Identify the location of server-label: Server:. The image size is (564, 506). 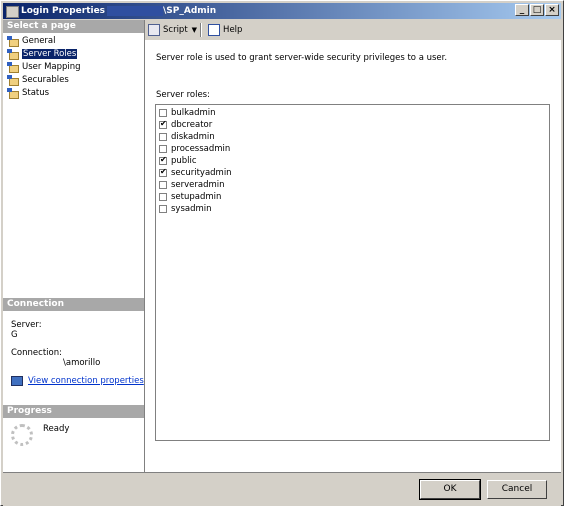
(26, 325).